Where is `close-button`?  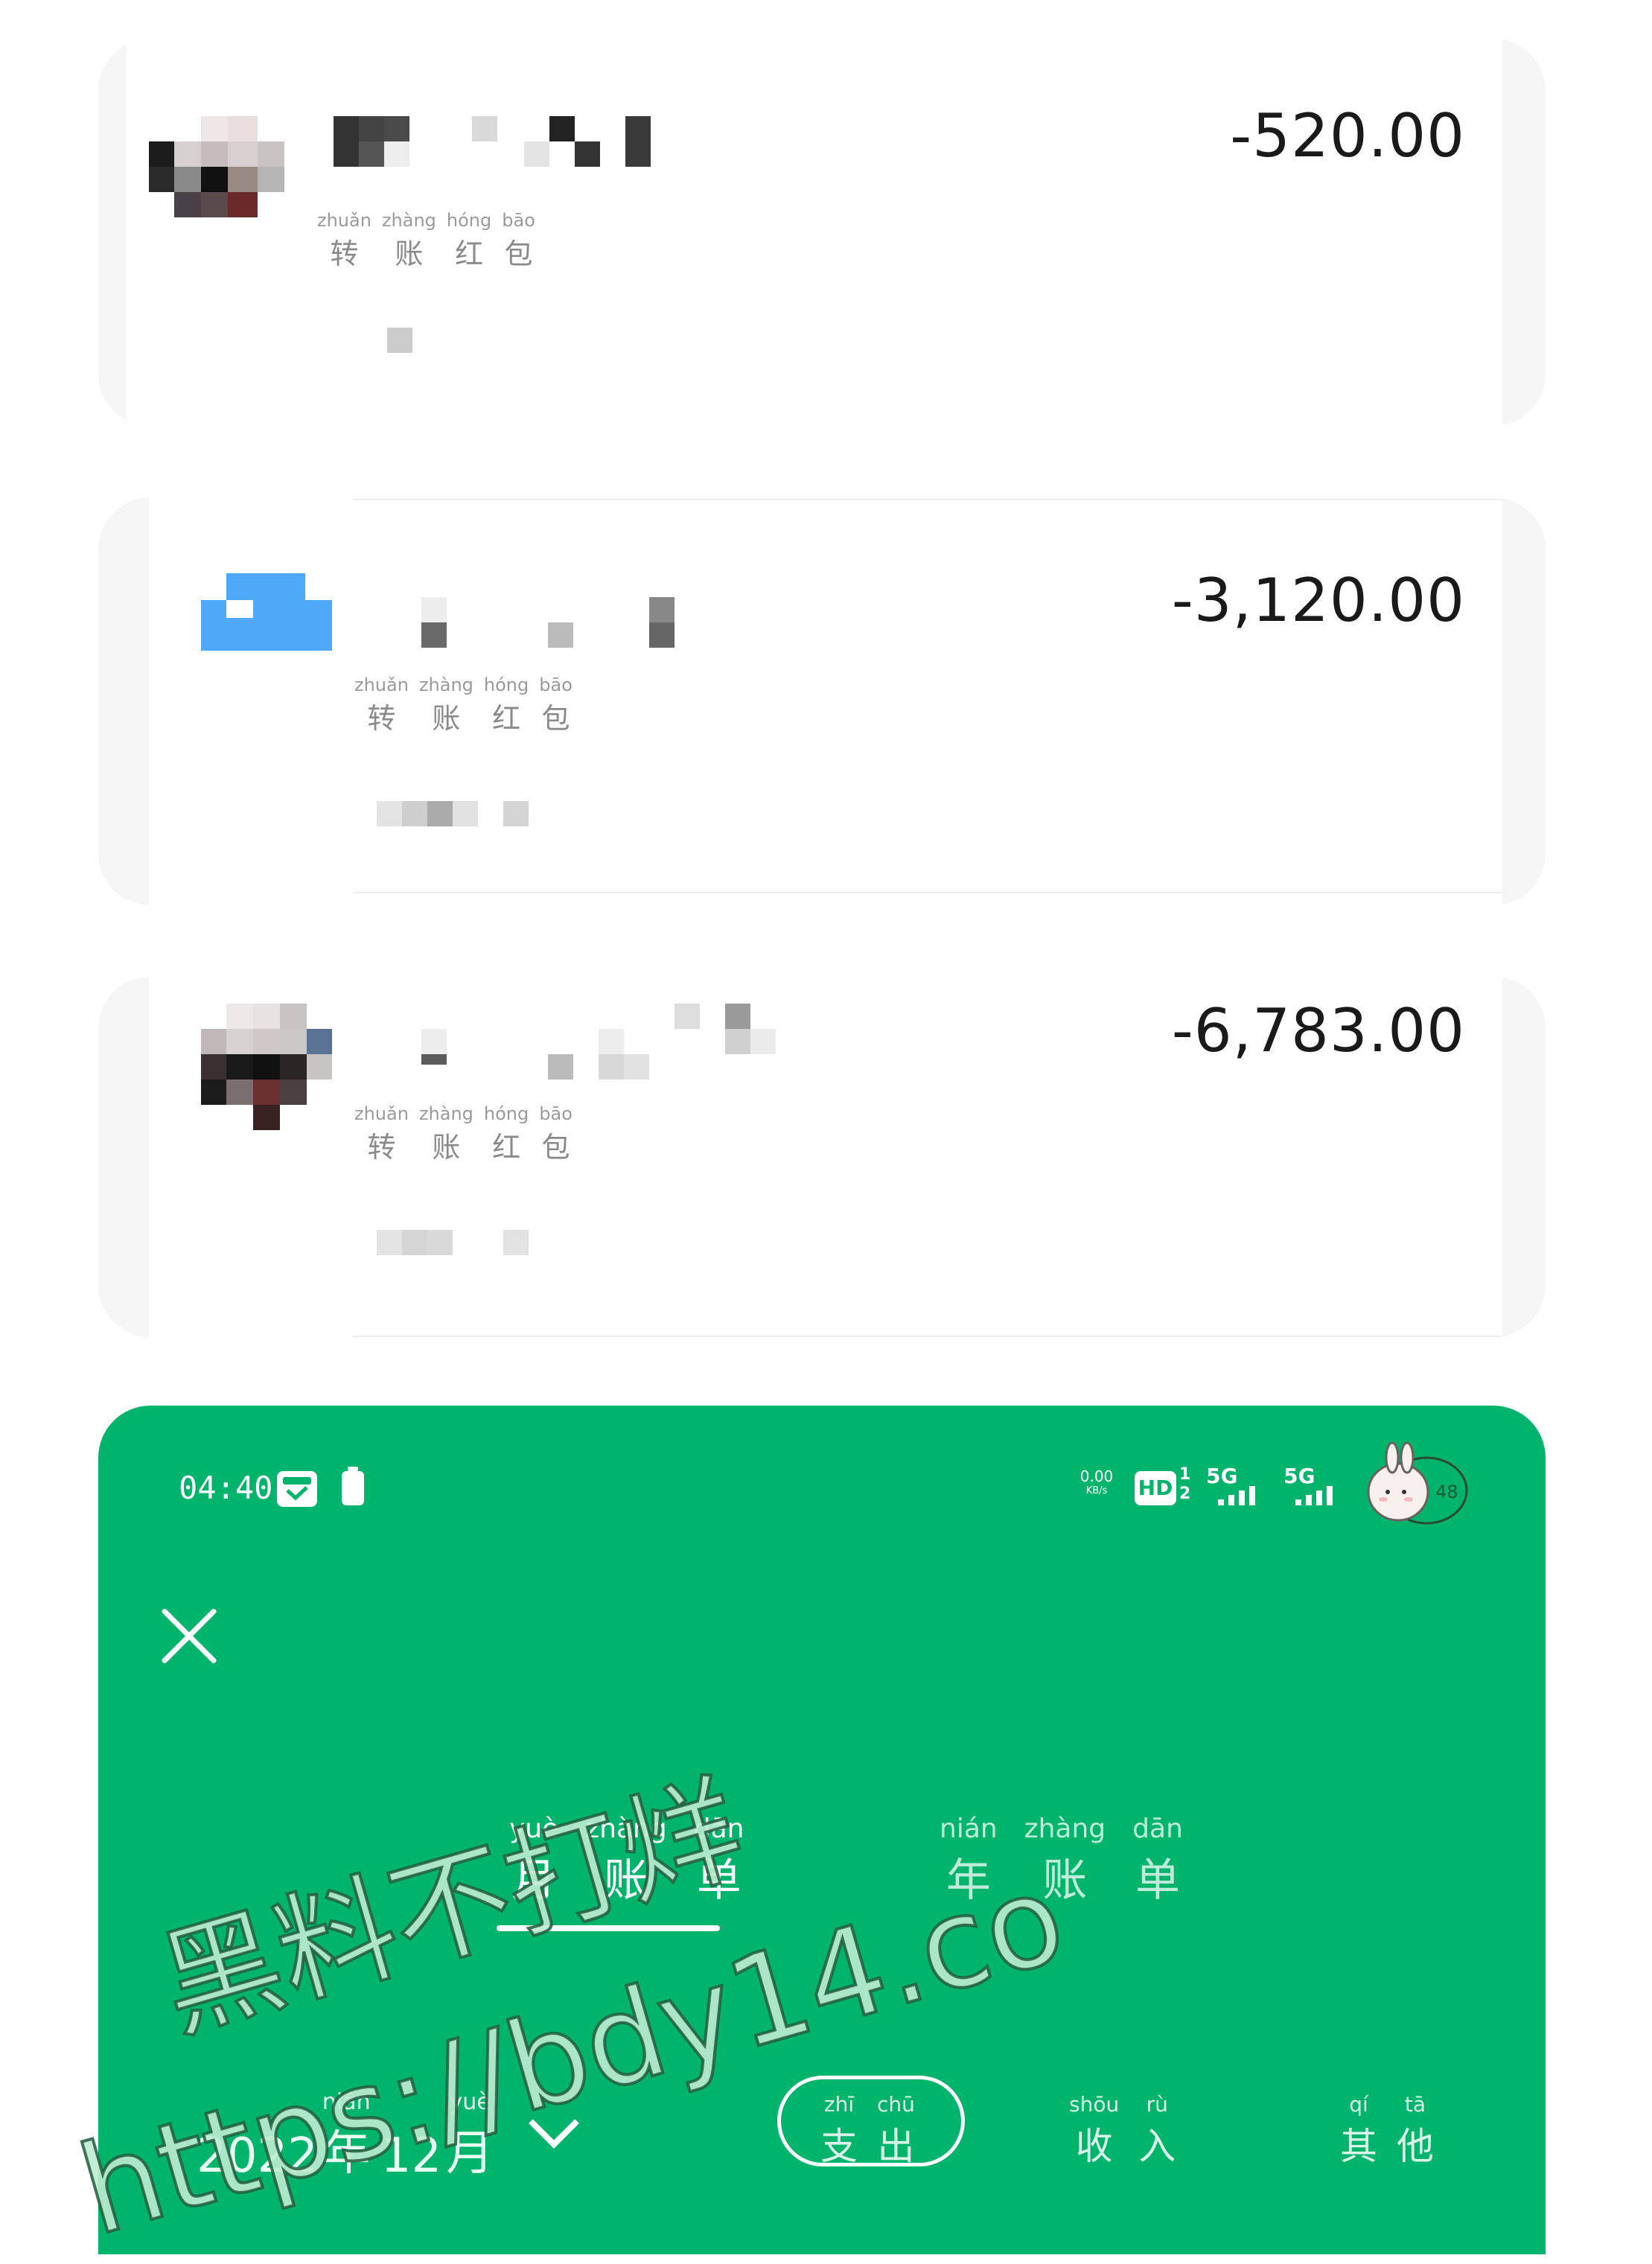 close-button is located at coordinates (189, 1636).